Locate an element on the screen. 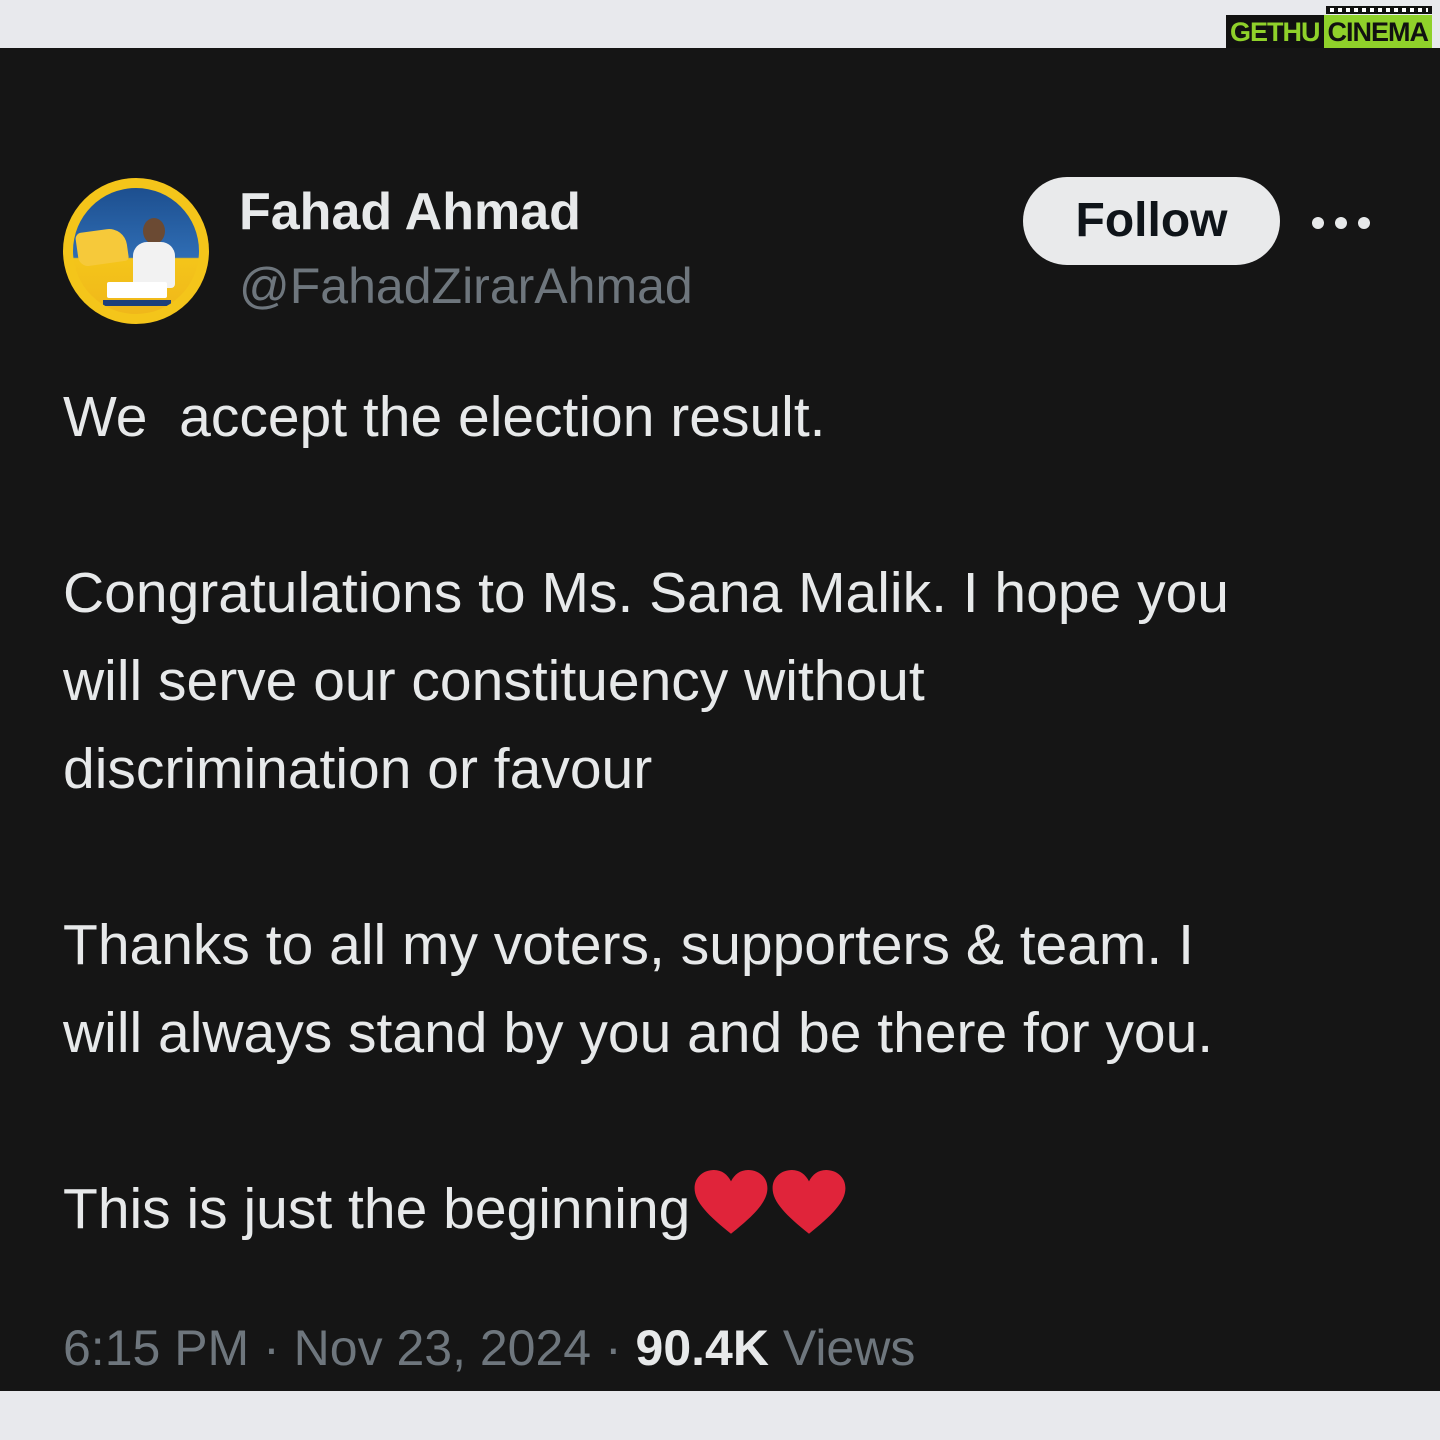 Image resolution: width=1440 pixels, height=1440 pixels. avatar is located at coordinates (136, 251).